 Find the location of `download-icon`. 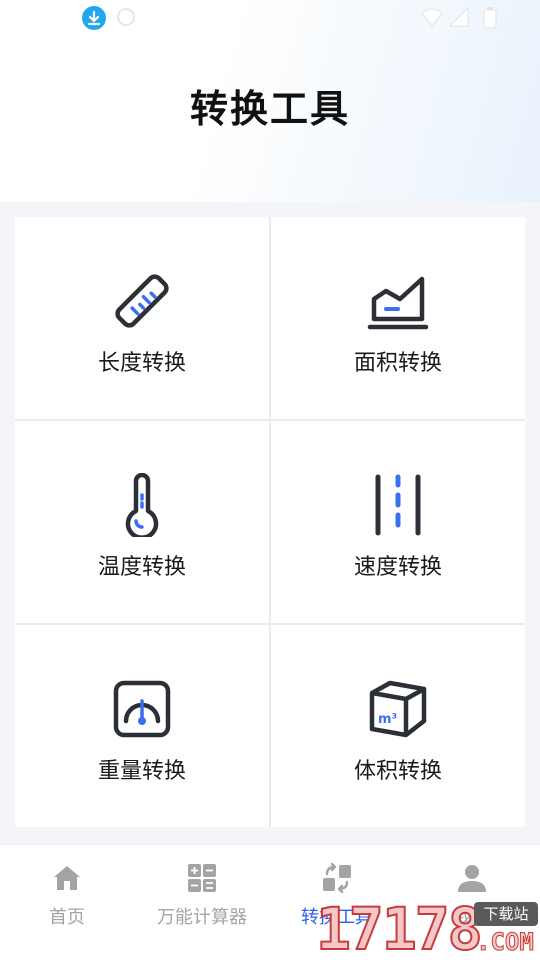

download-icon is located at coordinates (94, 18).